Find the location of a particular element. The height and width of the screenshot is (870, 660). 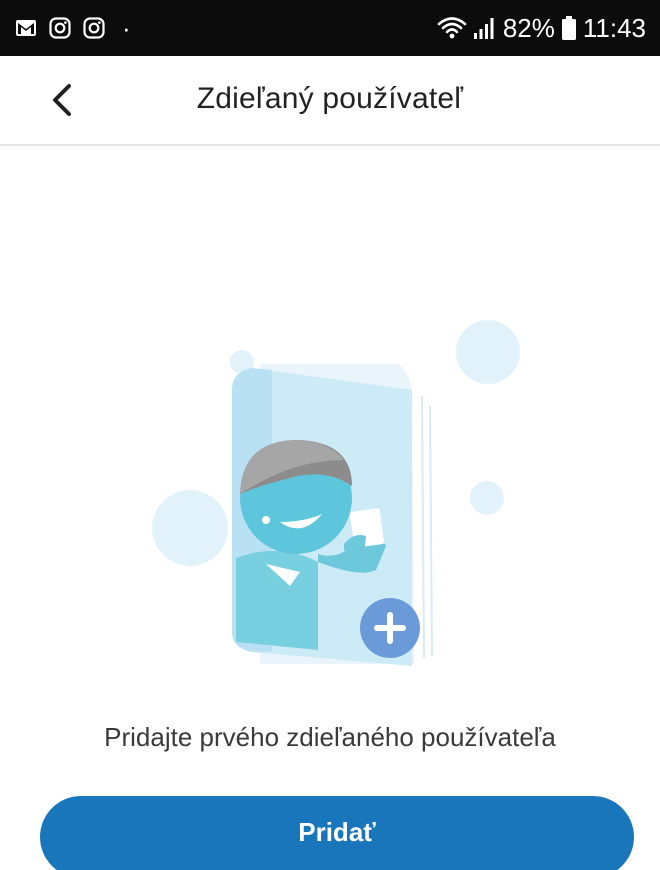

status-bar: · 82% 11:43 is located at coordinates (330, 28).